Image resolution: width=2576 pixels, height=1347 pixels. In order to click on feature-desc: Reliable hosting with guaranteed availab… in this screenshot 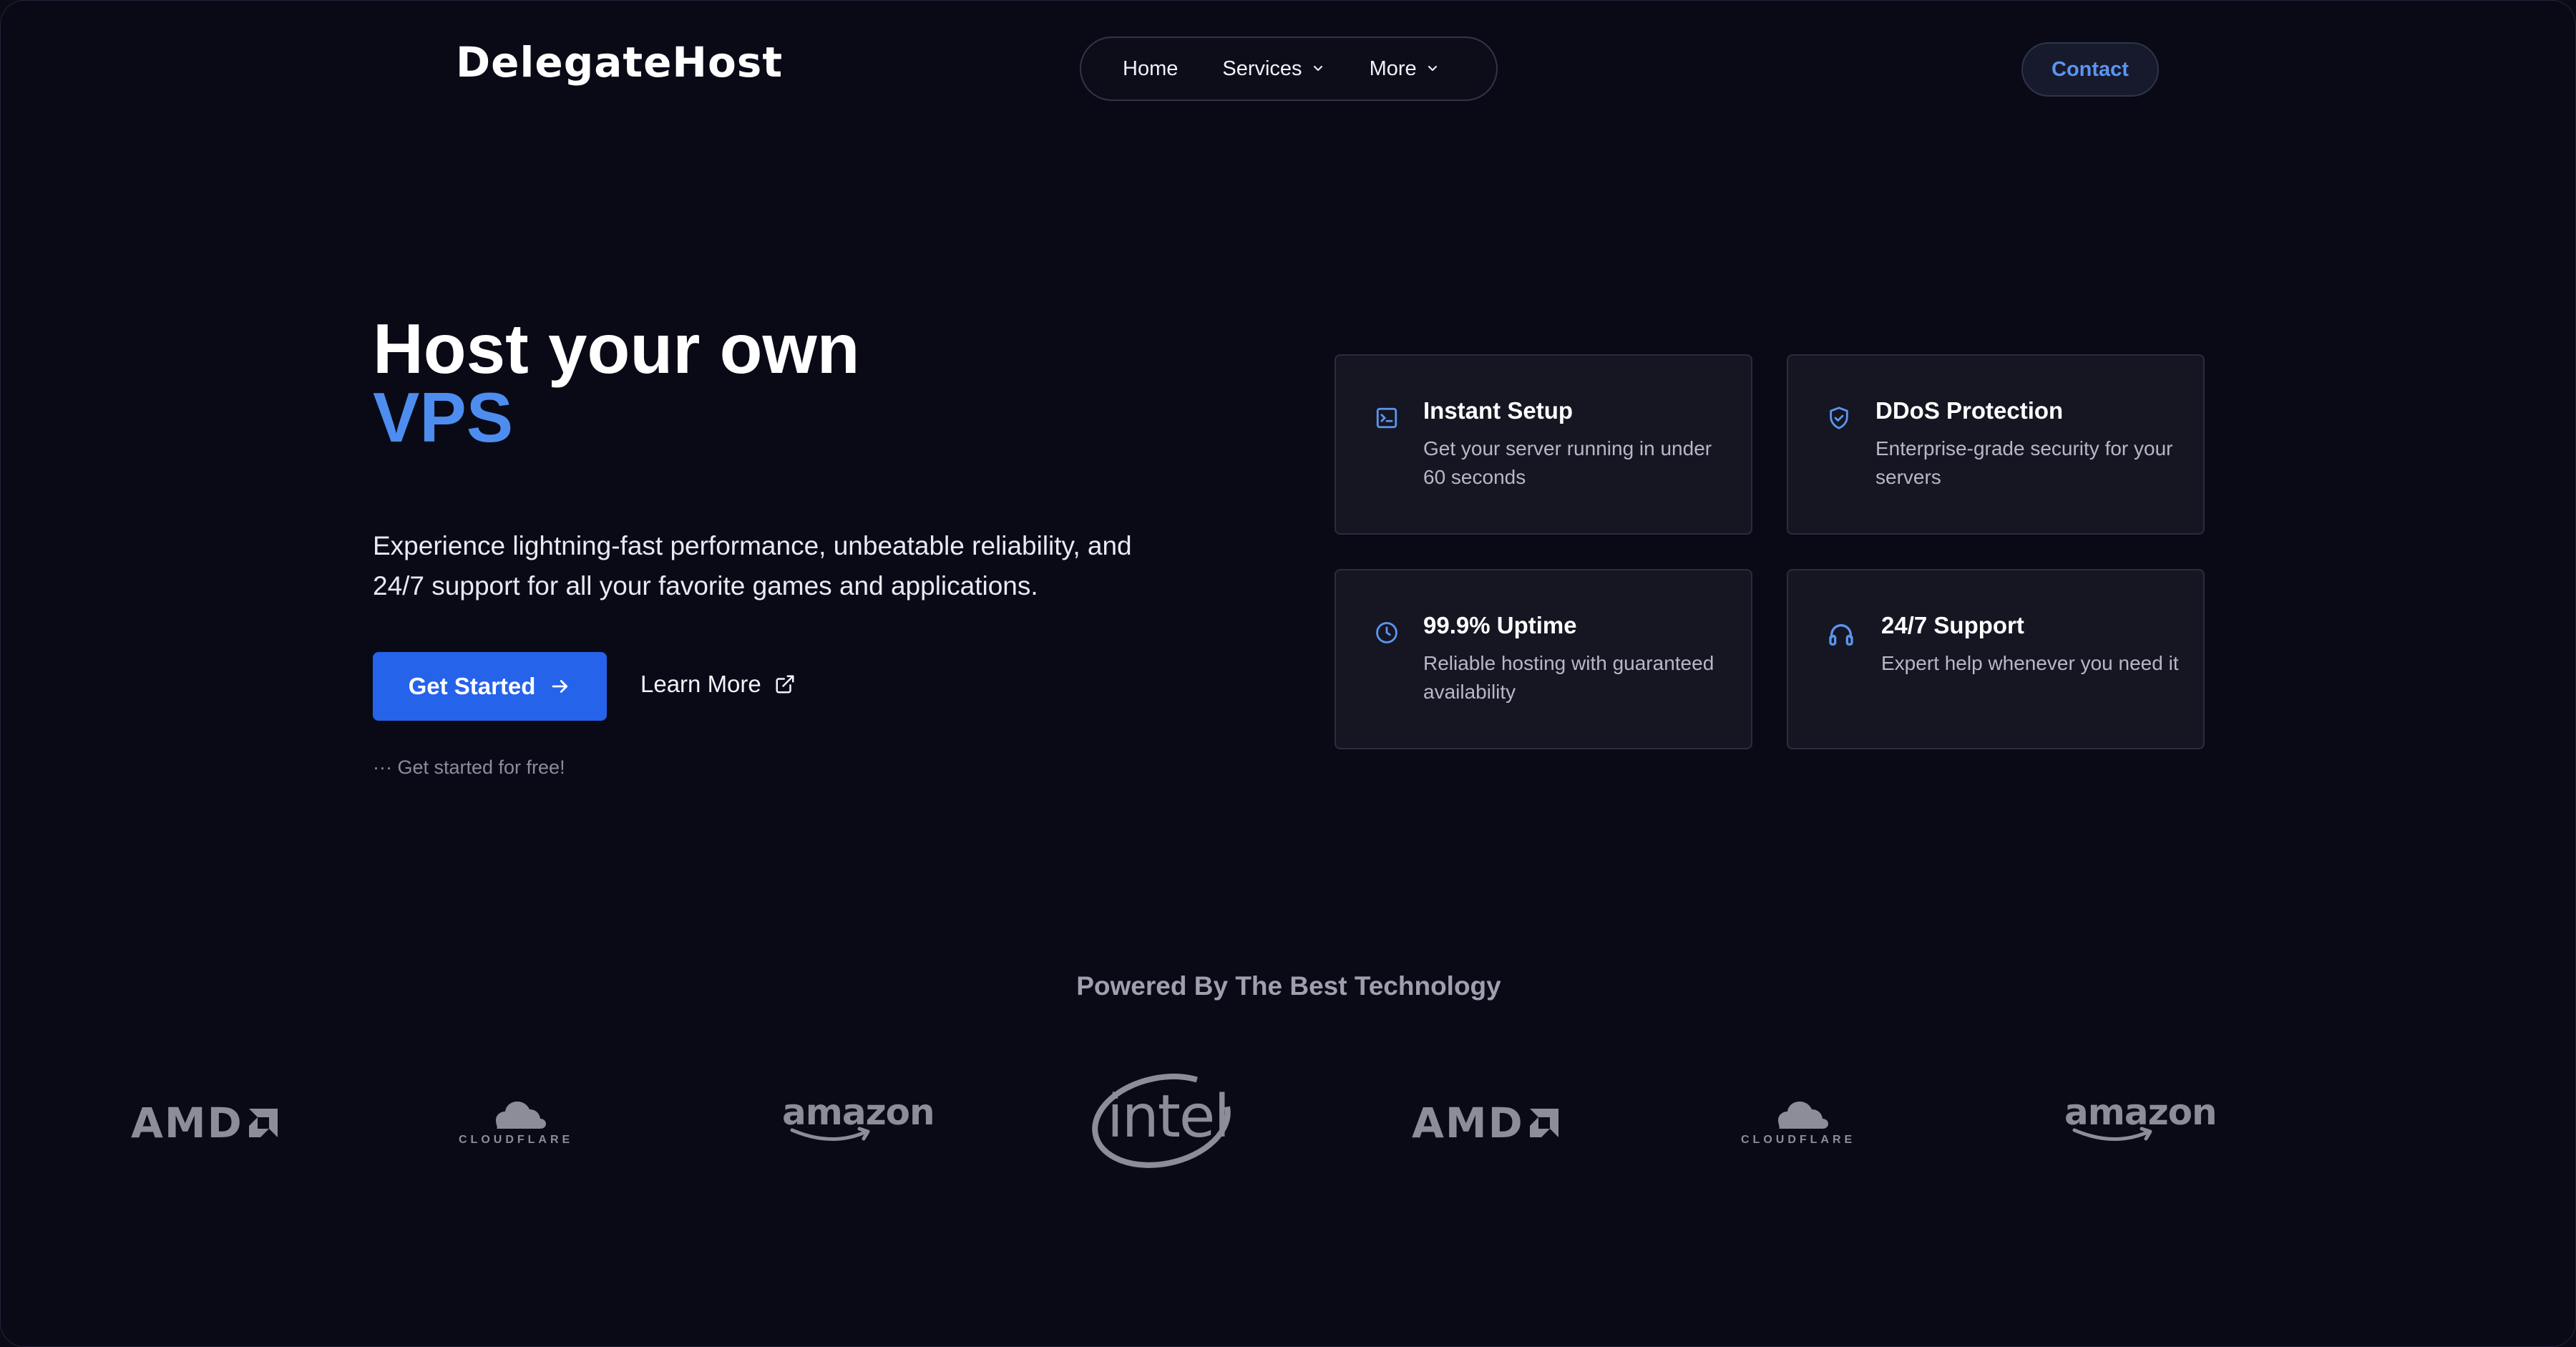, I will do `click(1568, 677)`.